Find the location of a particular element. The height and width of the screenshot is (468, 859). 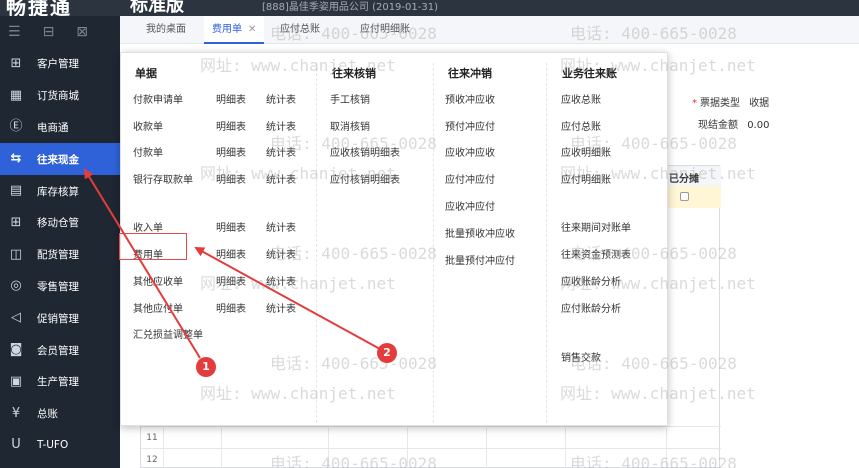

menu-item-receipt: 收款单 is located at coordinates (148, 125).